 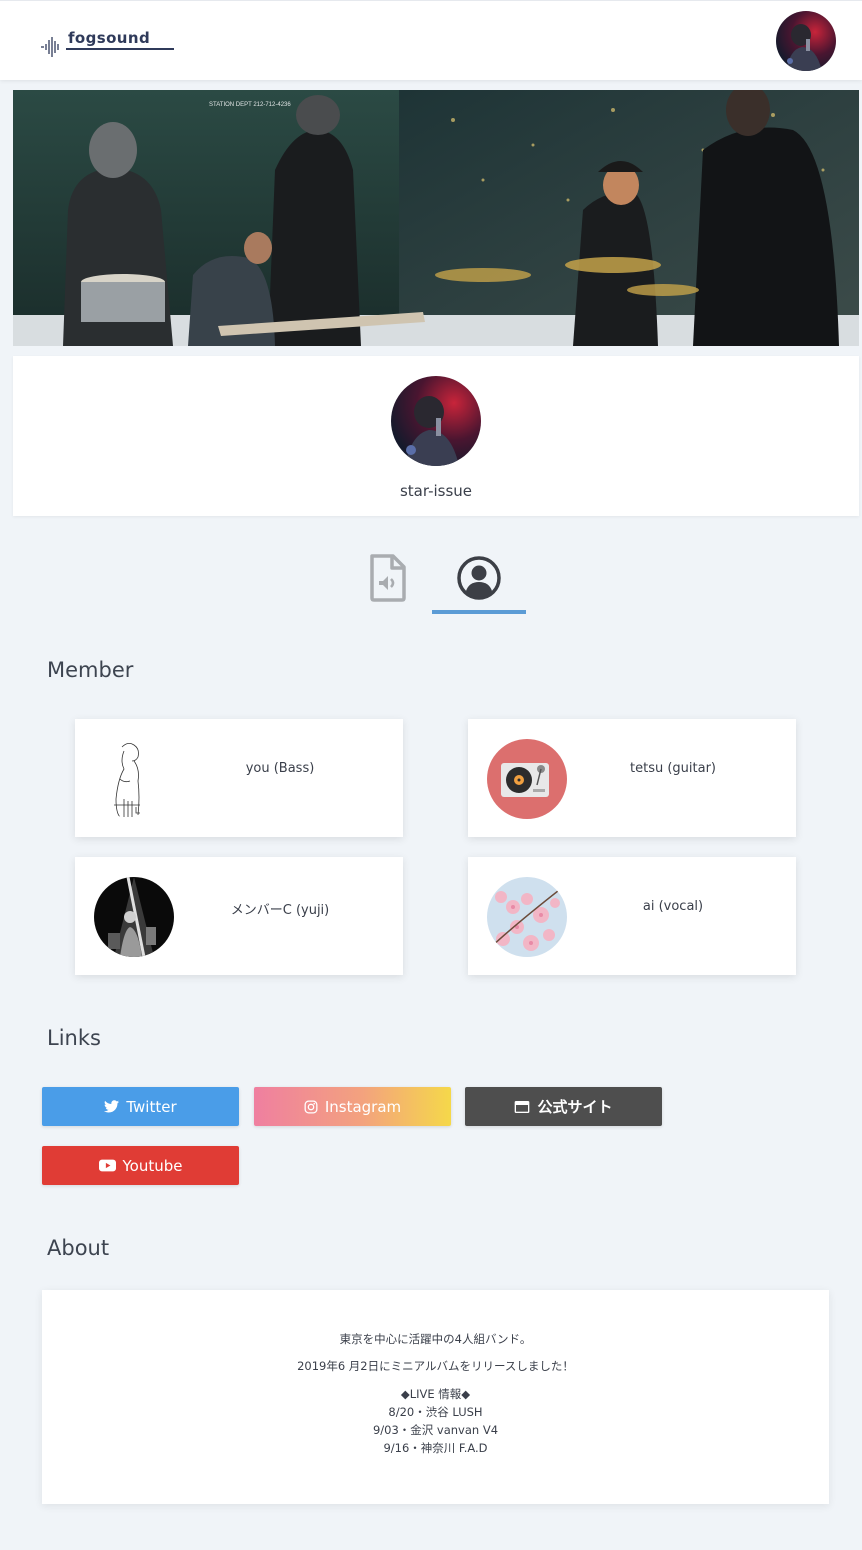 I want to click on twitter-icon, so click(x=112, y=1106).